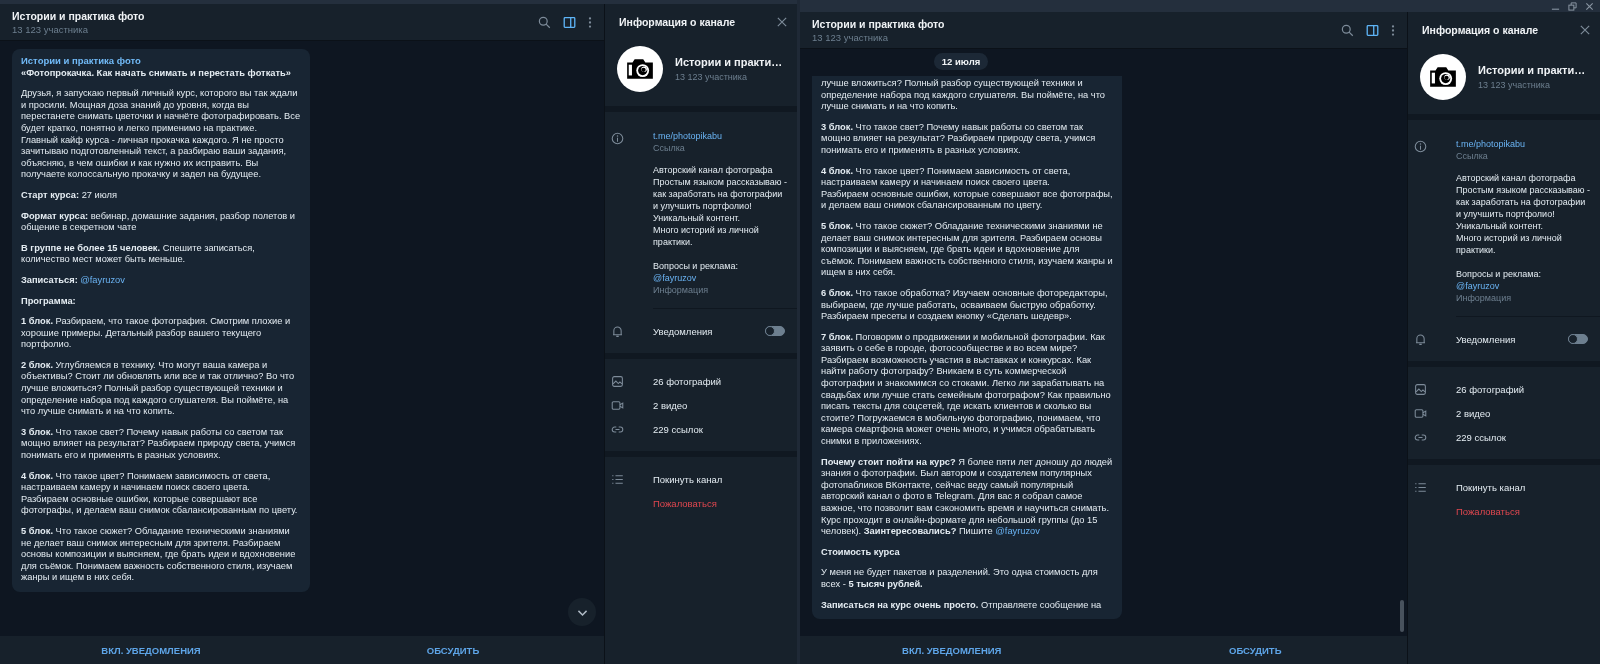 The height and width of the screenshot is (664, 1600). Describe the element at coordinates (861, 552) in the screenshot. I see `message-heading: Стоимость курса` at that location.